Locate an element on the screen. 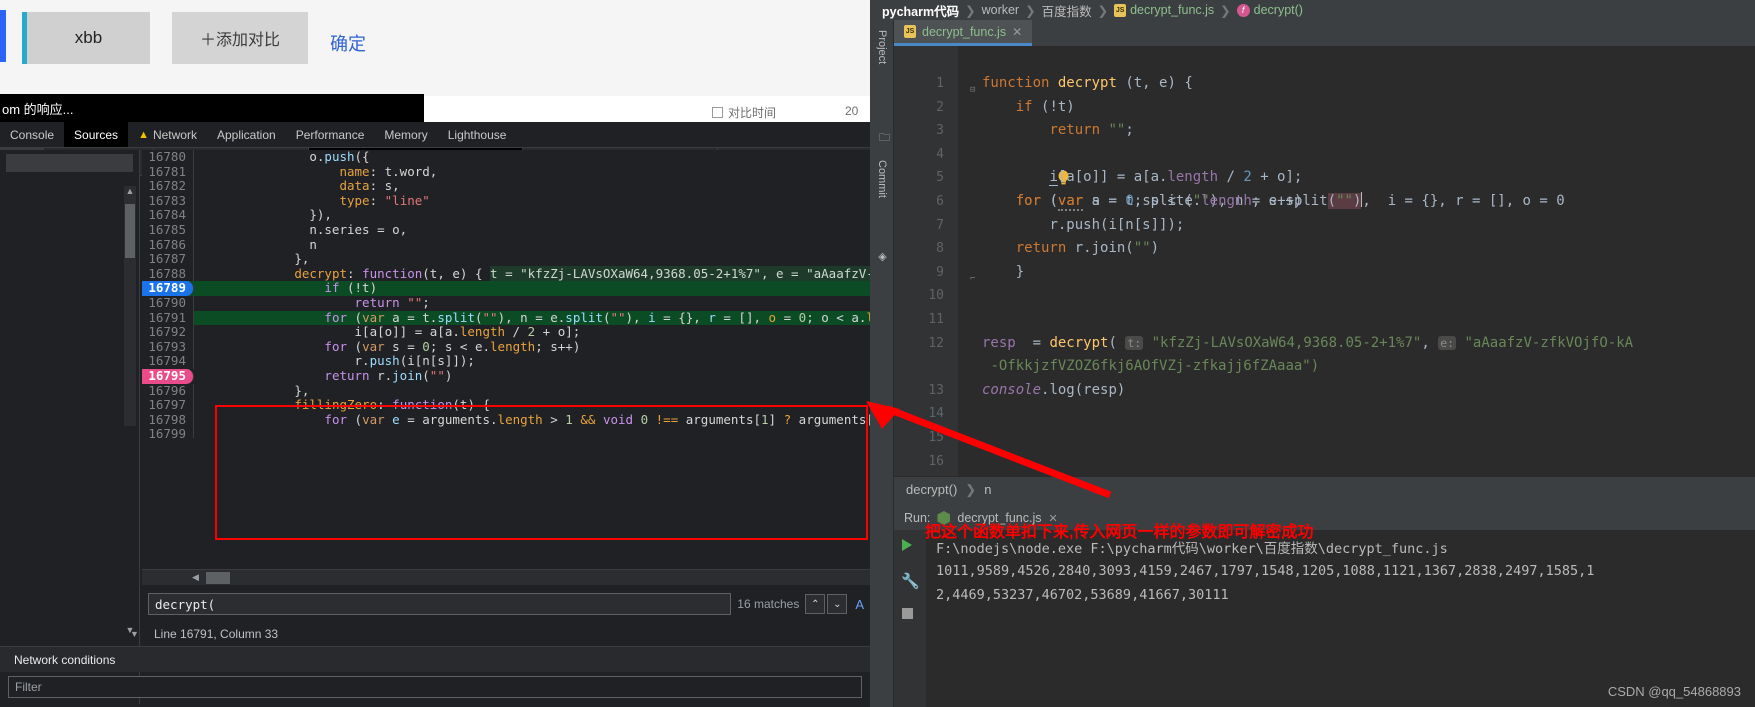  confirm-button: 确定 is located at coordinates (348, 43).